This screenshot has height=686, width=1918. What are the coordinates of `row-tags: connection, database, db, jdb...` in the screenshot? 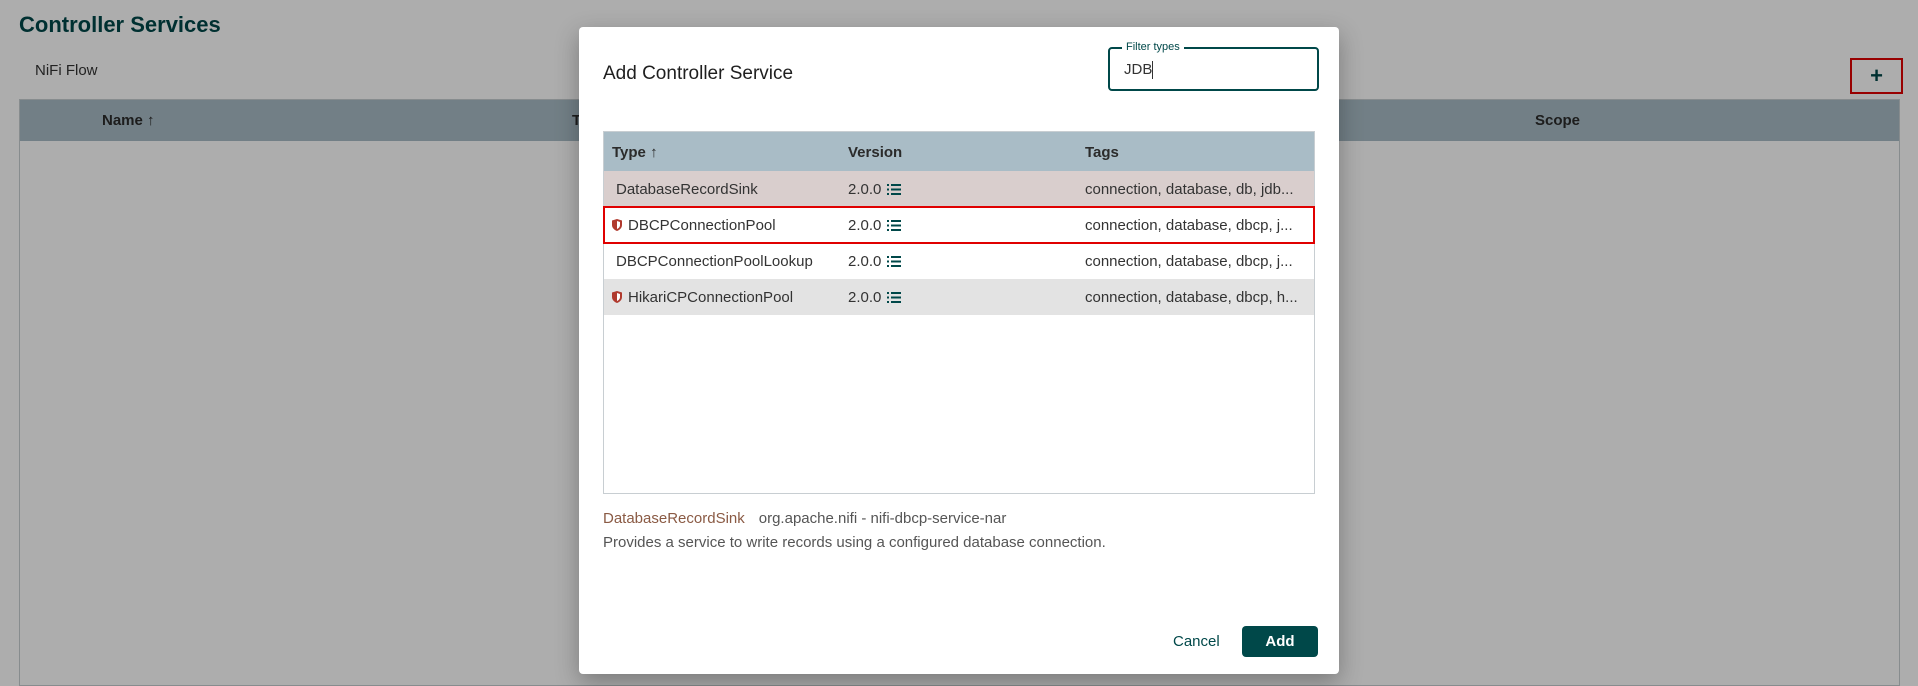 It's located at (1189, 189).